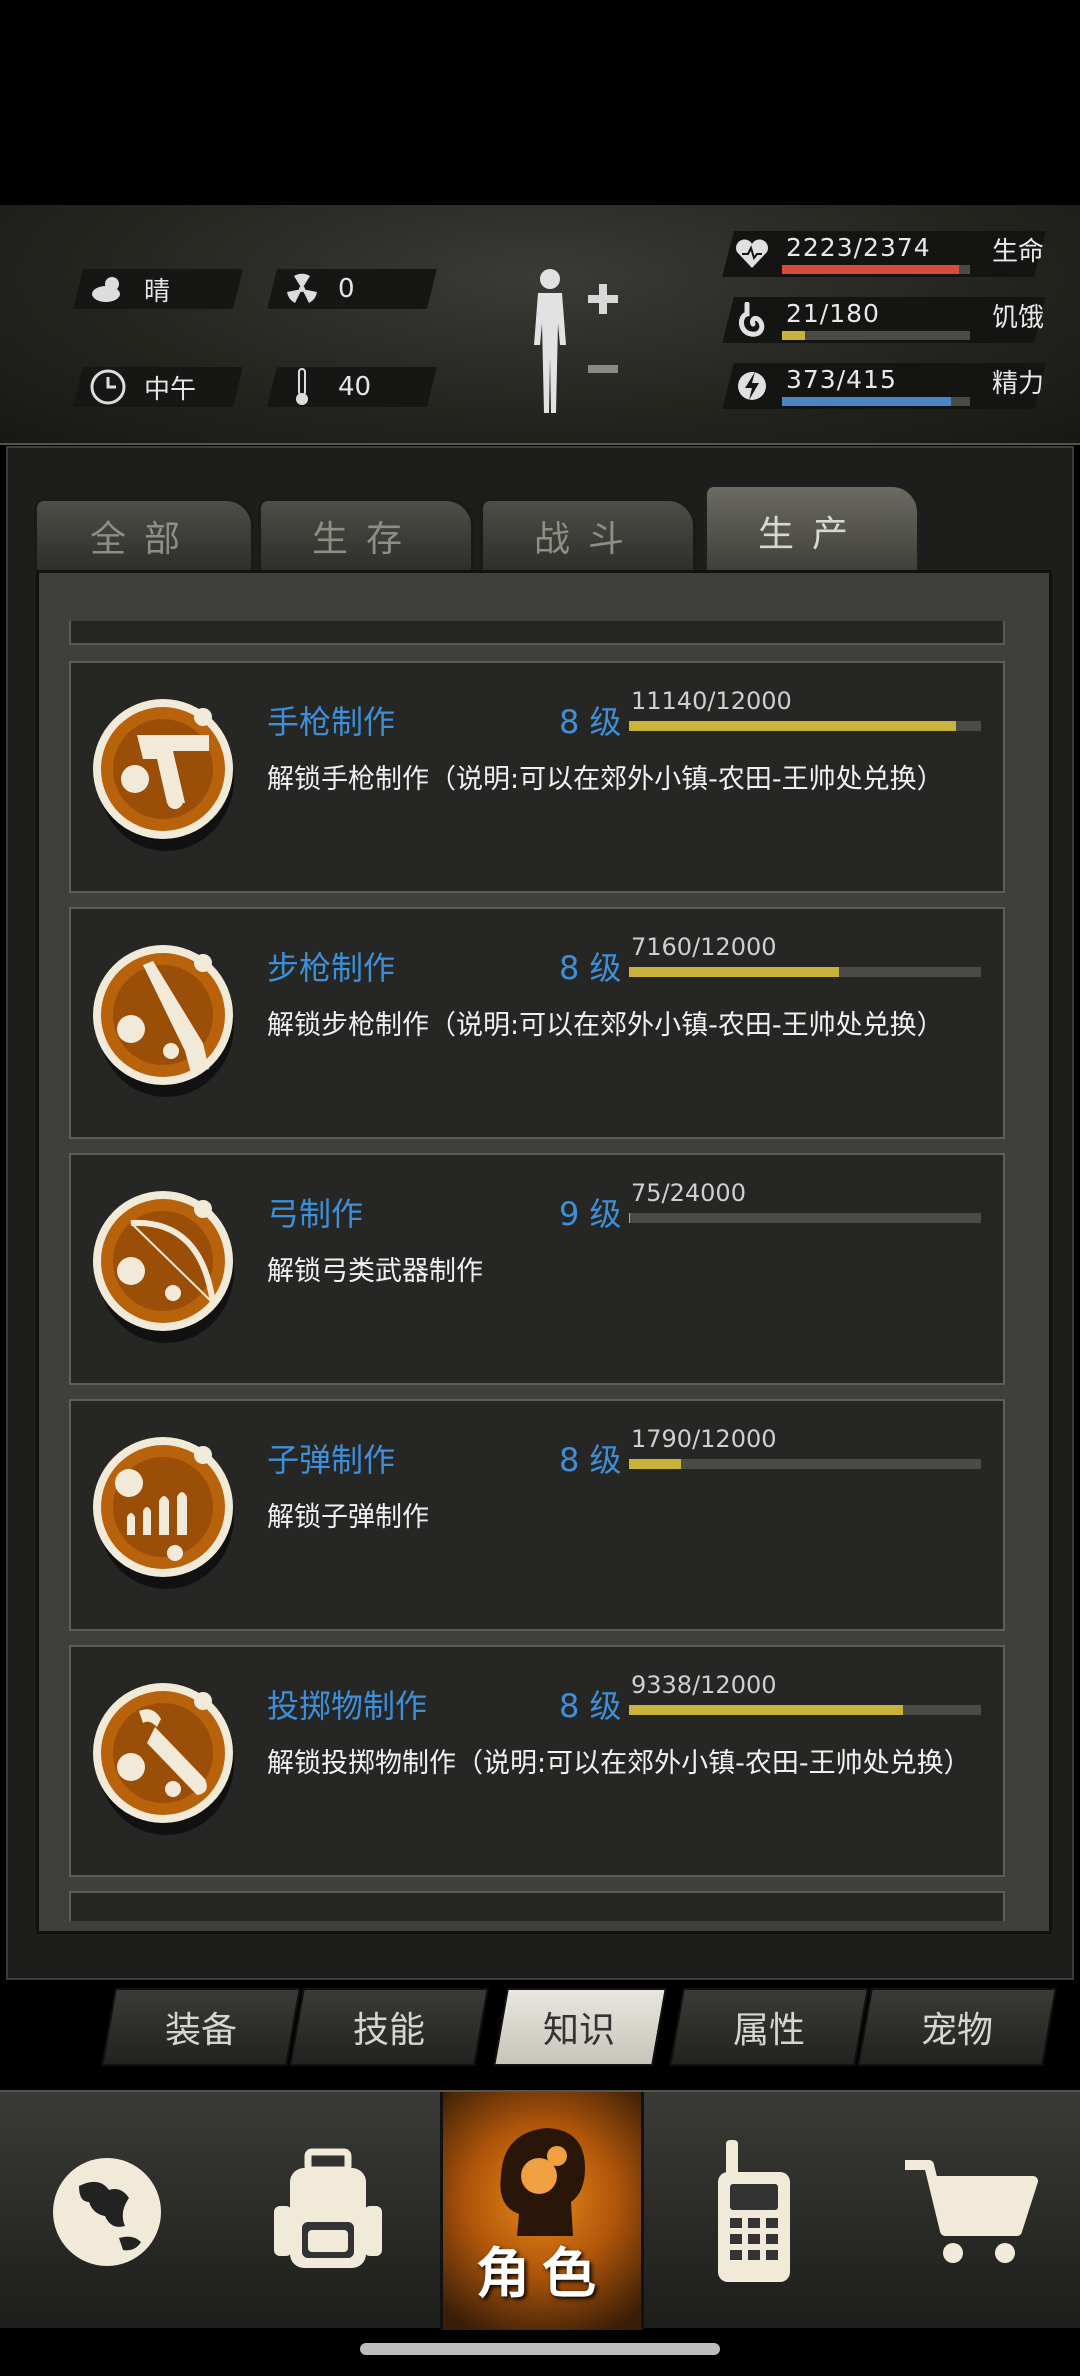 This screenshot has width=1080, height=2376. Describe the element at coordinates (619, 1763) in the screenshot. I see `skill-description: 解锁投掷物制作（说明:可以在郊外小镇-农田-王帅处兑换）` at that location.